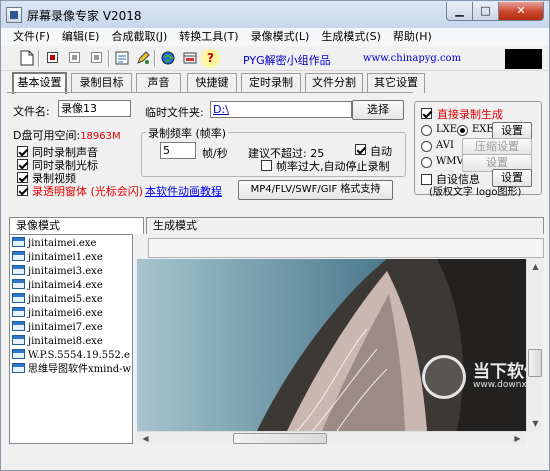 The height and width of the screenshot is (471, 550). I want to click on tab-hotkeys: 快捷键, so click(212, 83).